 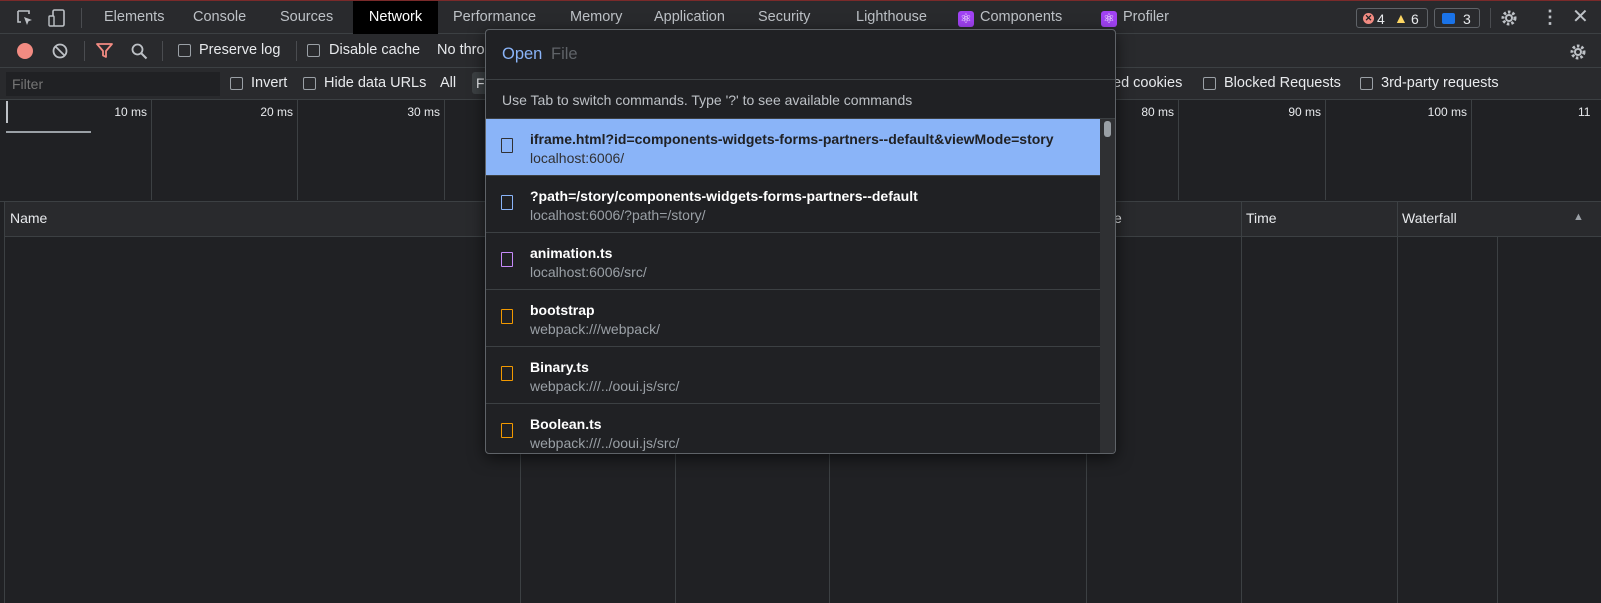 What do you see at coordinates (559, 367) in the screenshot?
I see `result-title: Binary.ts` at bounding box center [559, 367].